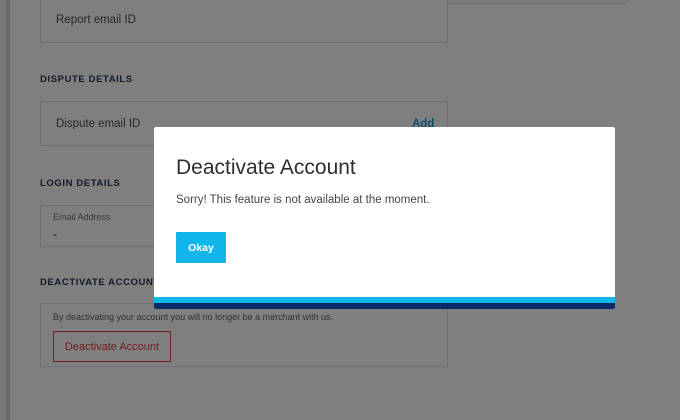 The image size is (680, 420). Describe the element at coordinates (384, 306) in the screenshot. I see `modal-accent-bar-dark` at that location.